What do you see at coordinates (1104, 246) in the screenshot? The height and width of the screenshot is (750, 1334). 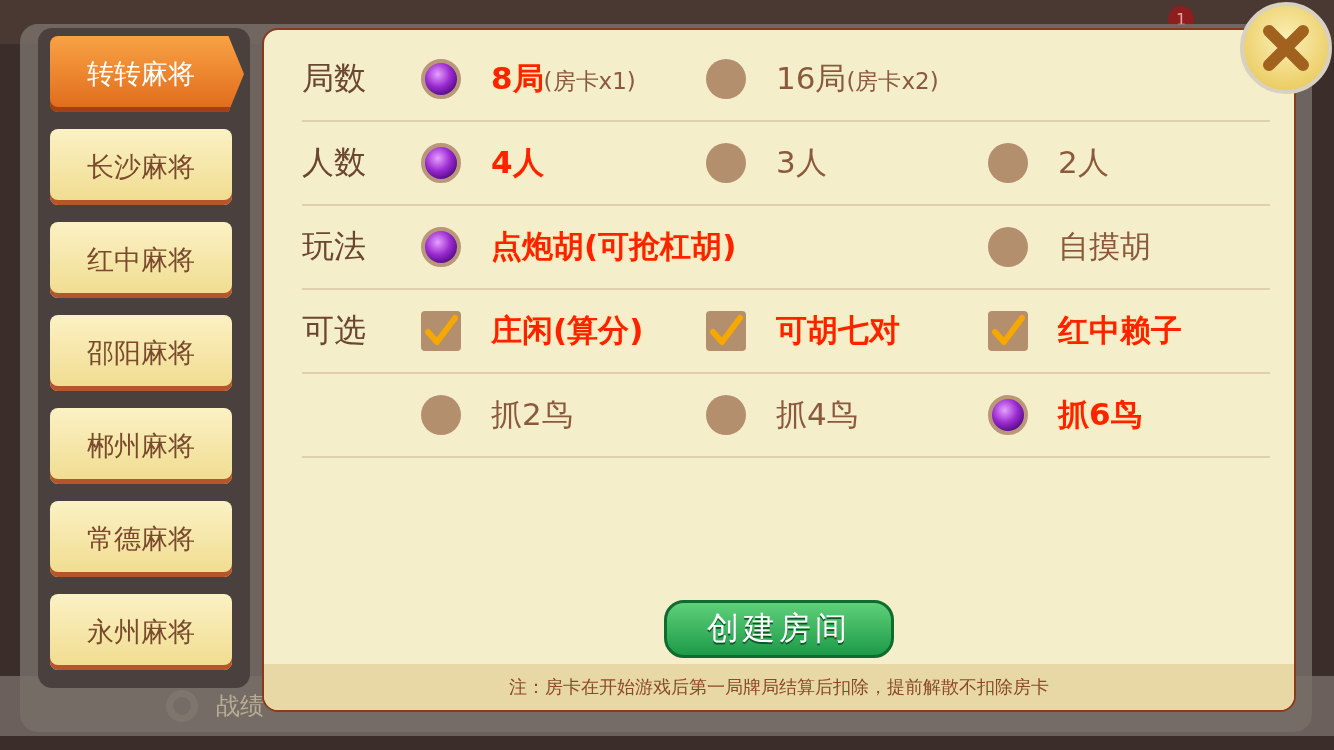 I see `option-text: 自摸胡` at bounding box center [1104, 246].